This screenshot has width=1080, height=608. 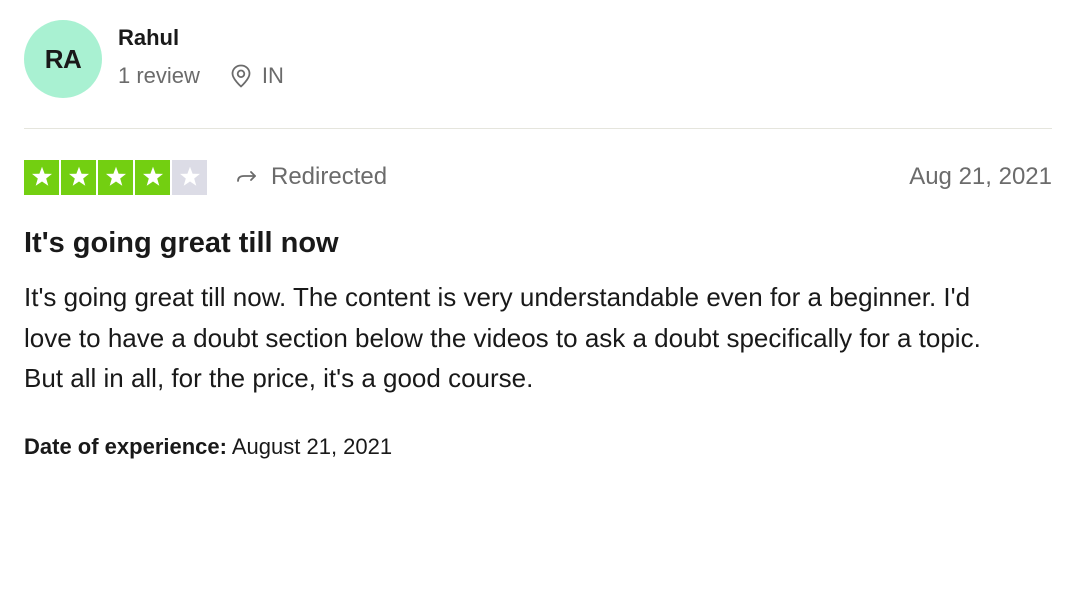 What do you see at coordinates (201, 54) in the screenshot?
I see `reviewer-info: Rahul 1 review IN` at bounding box center [201, 54].